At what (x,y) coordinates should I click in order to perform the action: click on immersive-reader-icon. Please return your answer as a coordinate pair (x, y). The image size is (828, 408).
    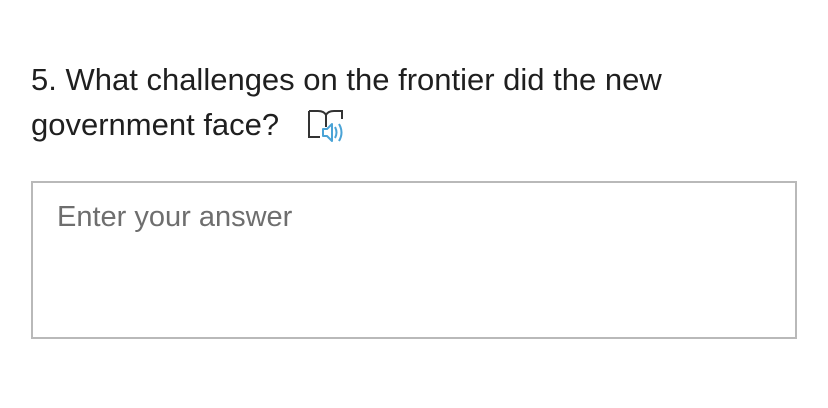
    Looking at the image, I should click on (327, 124).